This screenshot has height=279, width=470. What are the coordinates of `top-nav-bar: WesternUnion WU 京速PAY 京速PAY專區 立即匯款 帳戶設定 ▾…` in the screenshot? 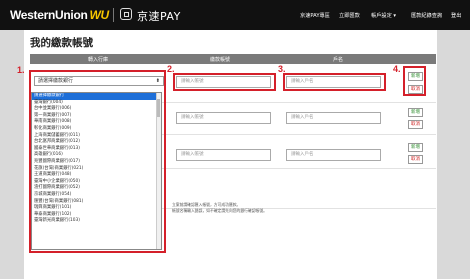 It's located at (235, 15).